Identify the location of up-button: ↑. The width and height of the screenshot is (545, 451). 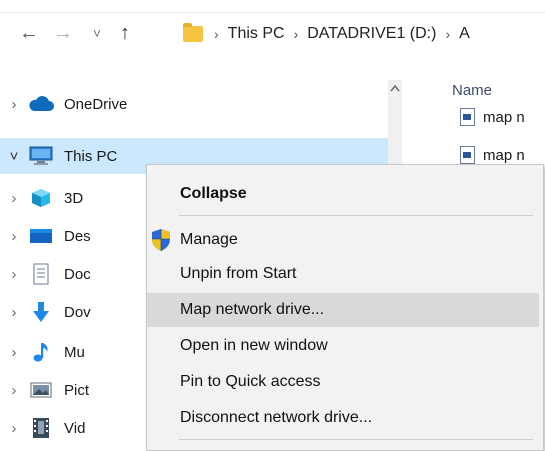
(125, 33).